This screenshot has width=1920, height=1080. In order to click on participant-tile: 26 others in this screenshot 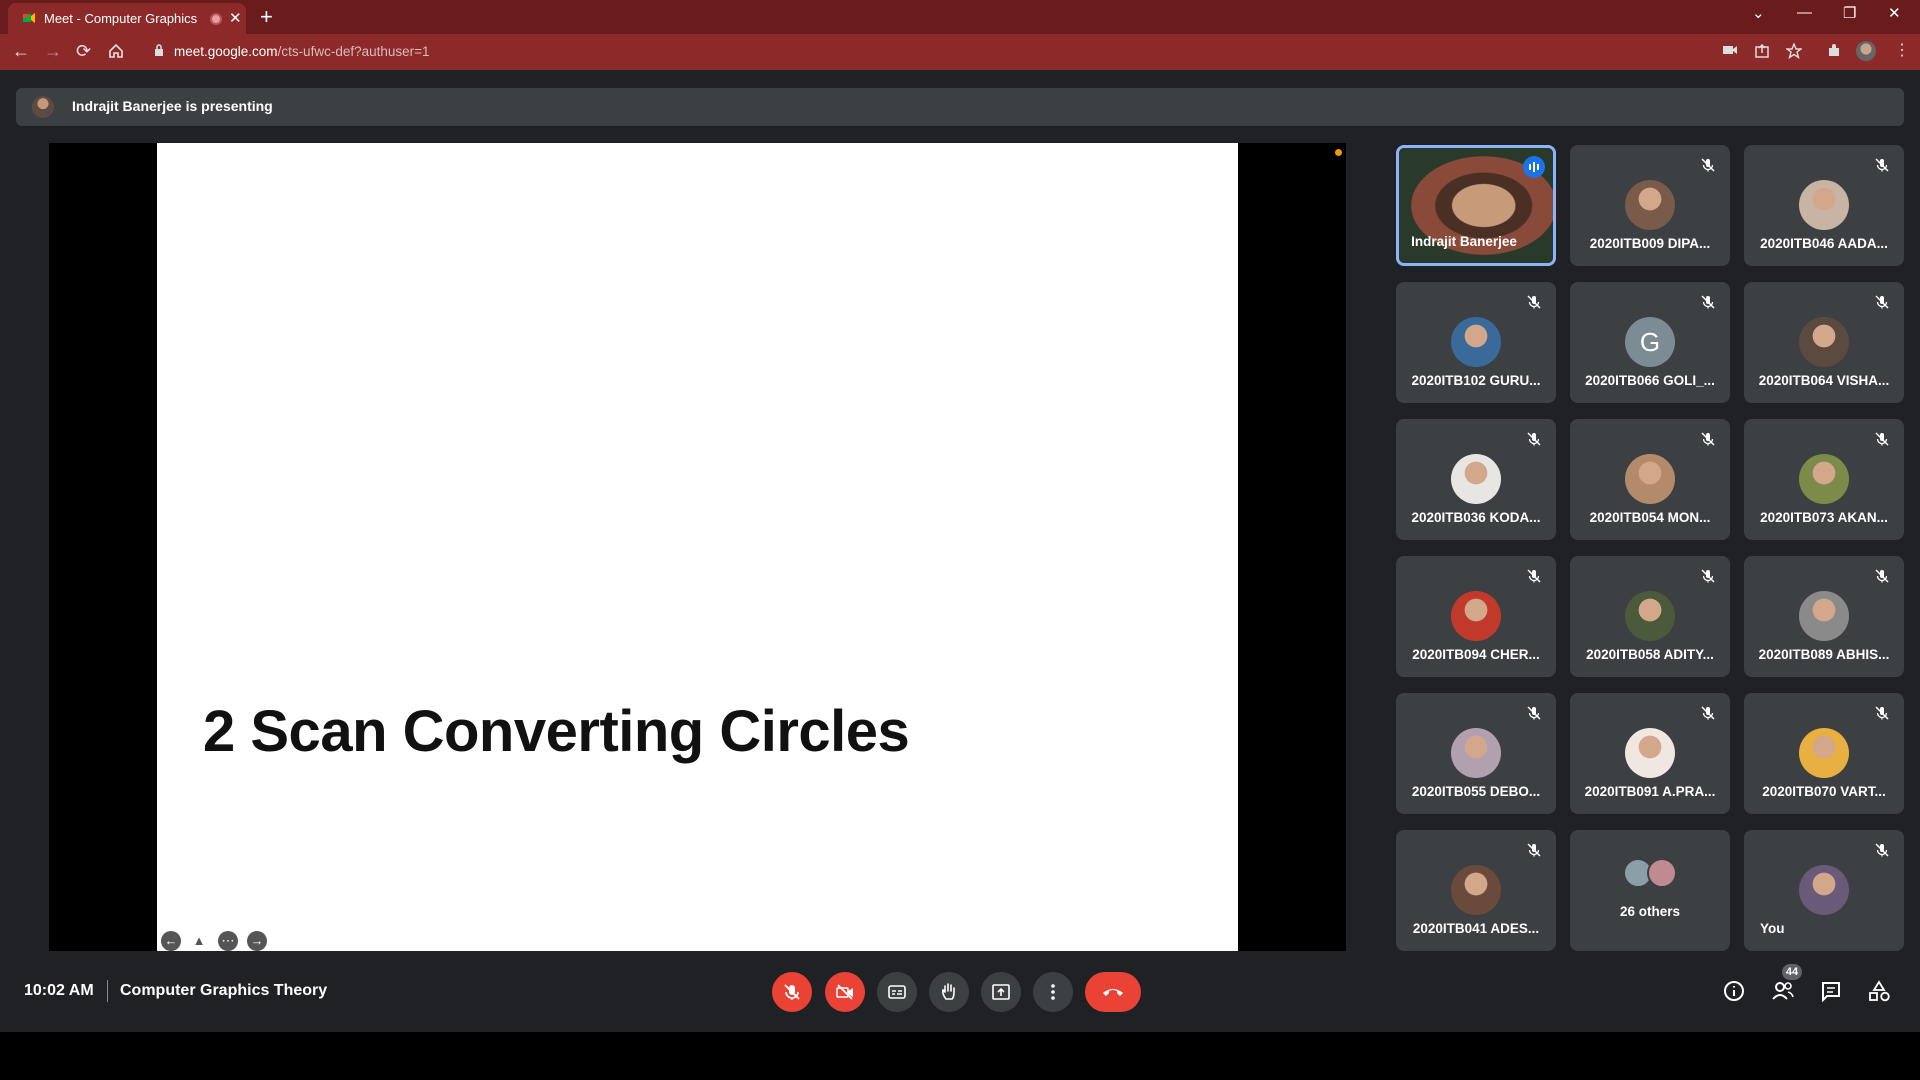, I will do `click(1650, 890)`.